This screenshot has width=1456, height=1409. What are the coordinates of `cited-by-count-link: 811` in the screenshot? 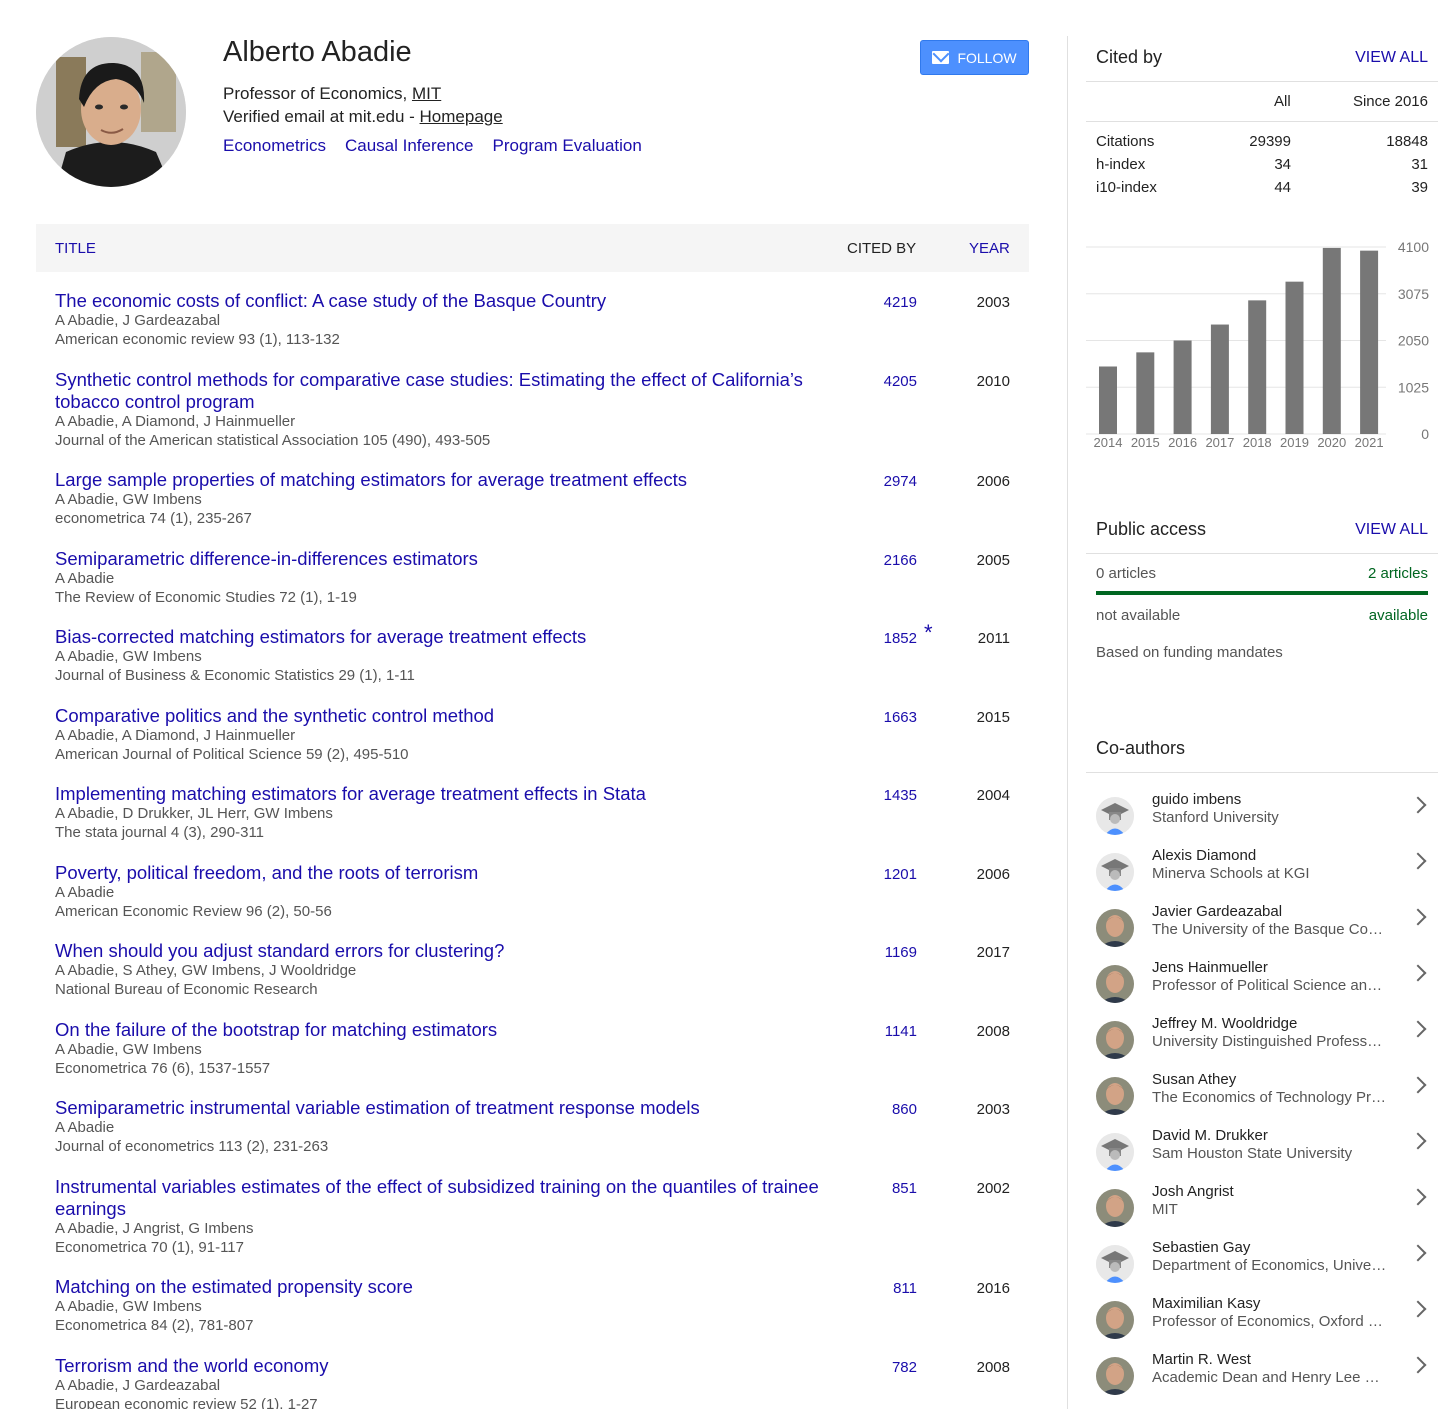 It's located at (905, 1288).